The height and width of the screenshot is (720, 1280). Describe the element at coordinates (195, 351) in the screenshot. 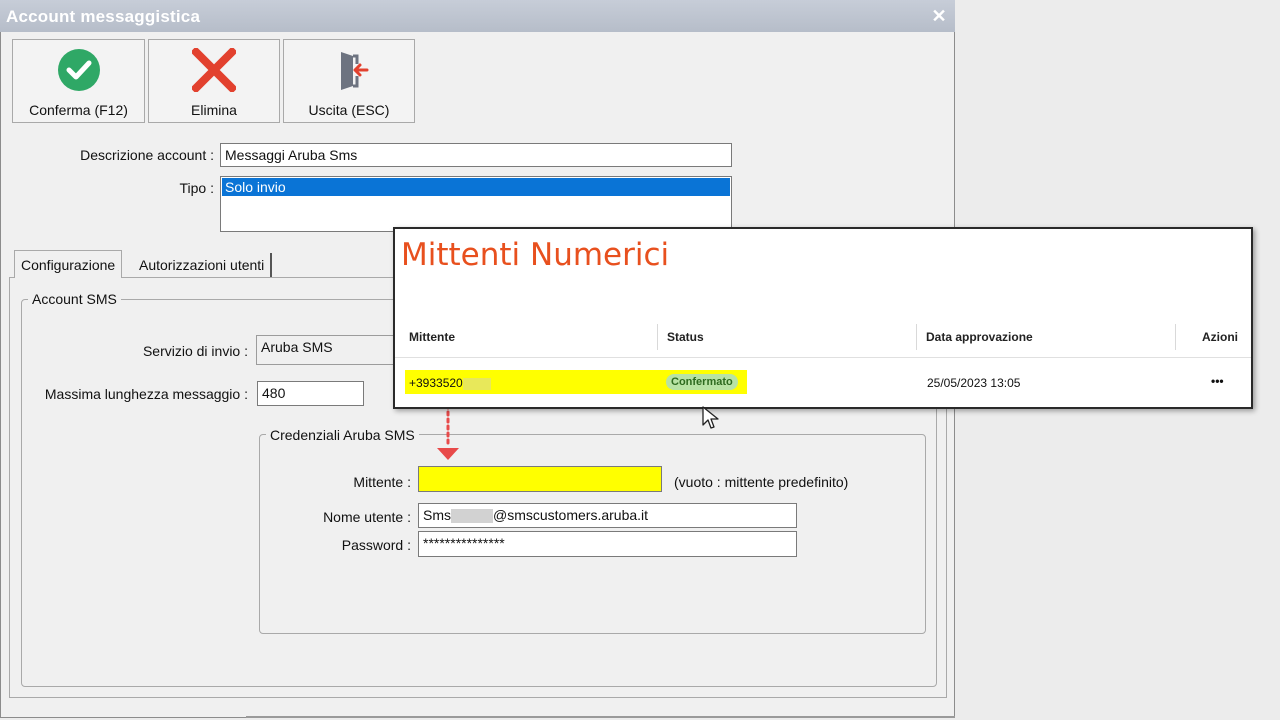

I see `service-label: Servizio di invio :` at that location.